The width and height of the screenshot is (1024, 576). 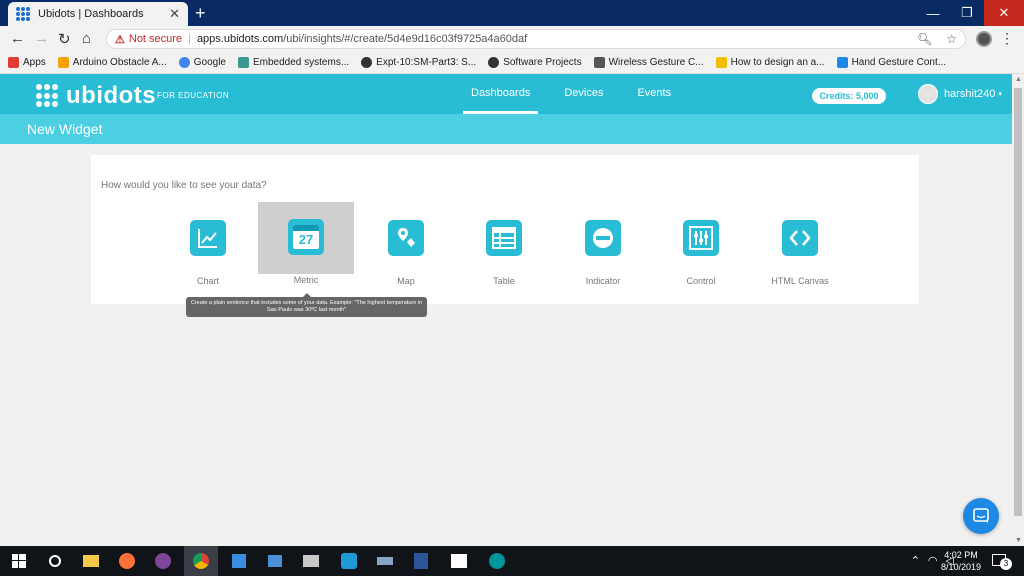 What do you see at coordinates (163, 561) in the screenshot?
I see `tor-browser-icon` at bounding box center [163, 561].